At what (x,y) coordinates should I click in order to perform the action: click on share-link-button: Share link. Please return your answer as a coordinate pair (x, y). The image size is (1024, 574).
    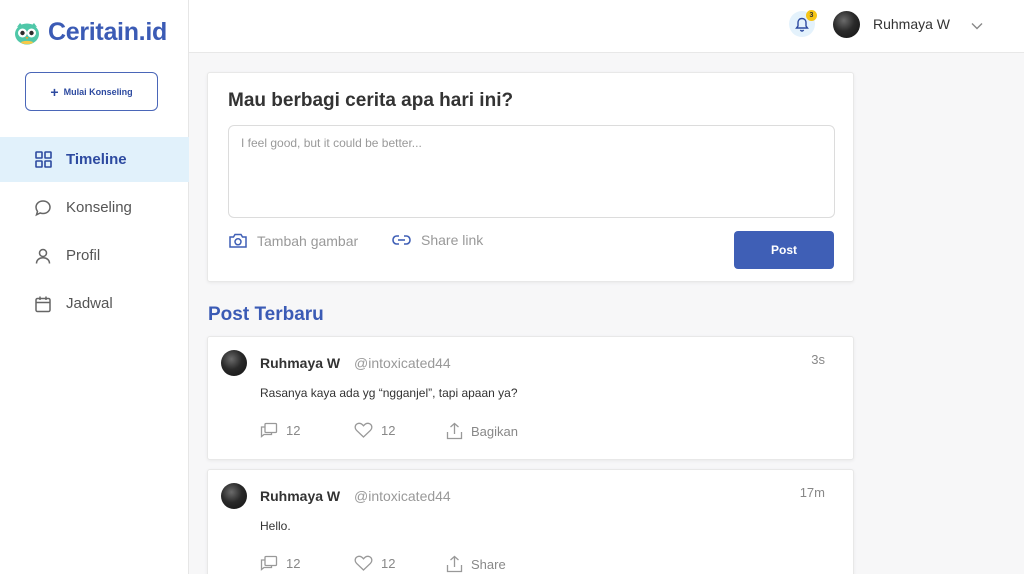
    Looking at the image, I should click on (437, 240).